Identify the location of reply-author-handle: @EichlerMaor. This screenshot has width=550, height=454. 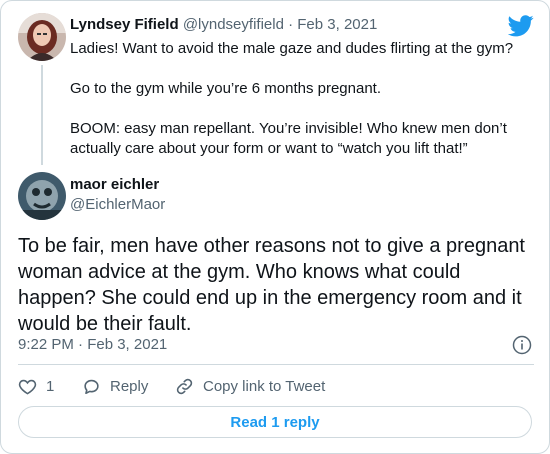
(117, 205).